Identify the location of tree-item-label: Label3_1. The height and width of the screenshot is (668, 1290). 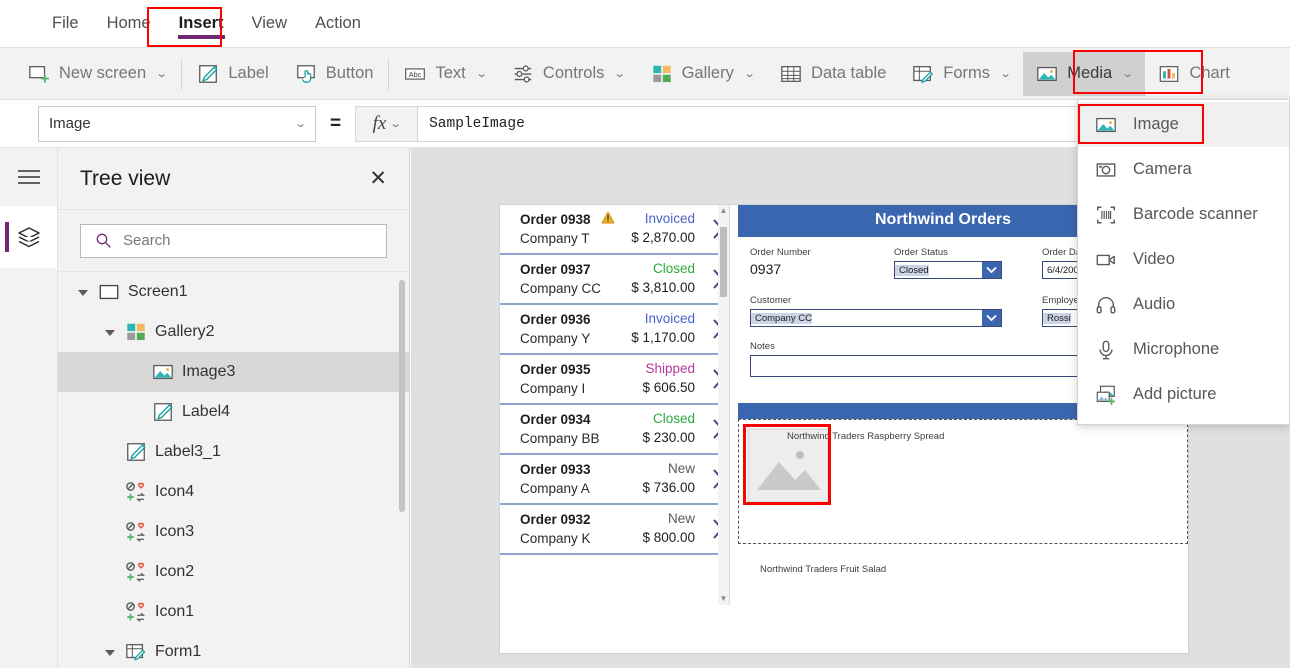
(188, 451).